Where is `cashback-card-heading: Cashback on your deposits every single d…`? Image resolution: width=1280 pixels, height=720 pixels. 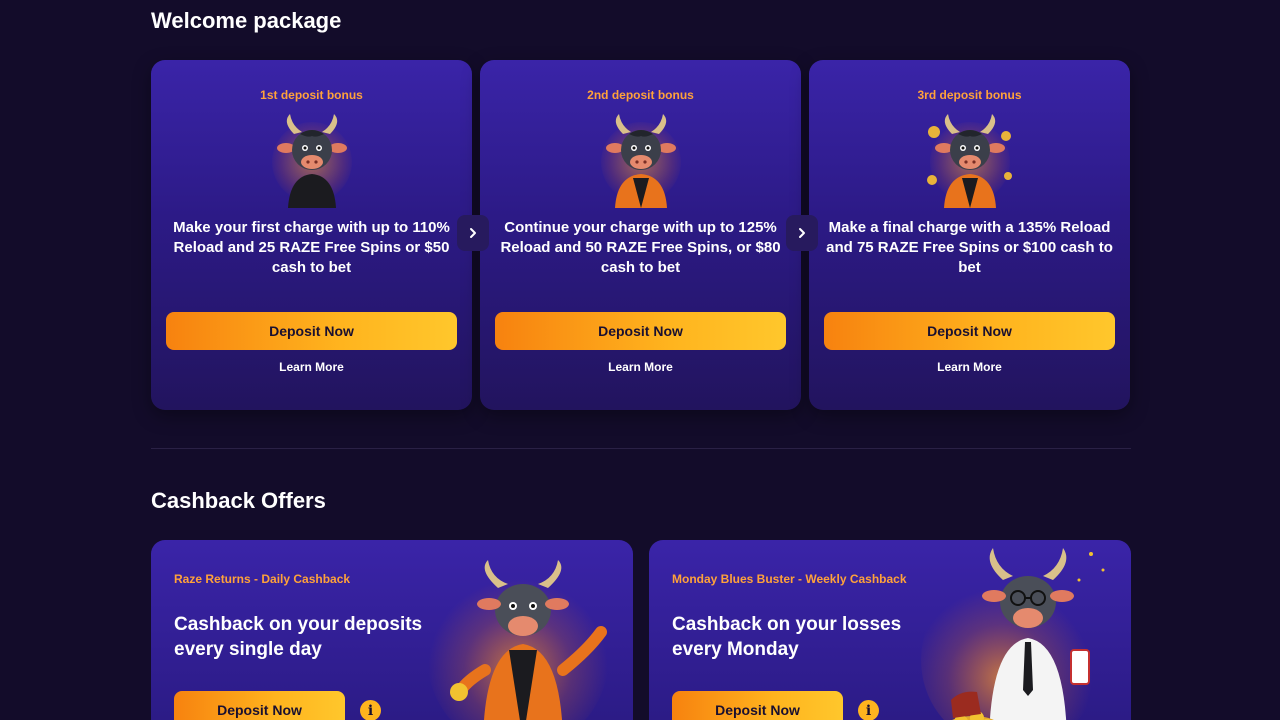
cashback-card-heading: Cashback on your deposits every single d… is located at coordinates (298, 637).